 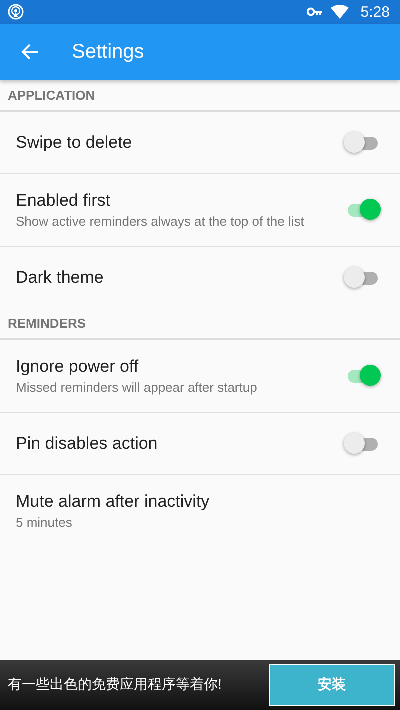 What do you see at coordinates (16, 12) in the screenshot?
I see `broadcast-icon` at bounding box center [16, 12].